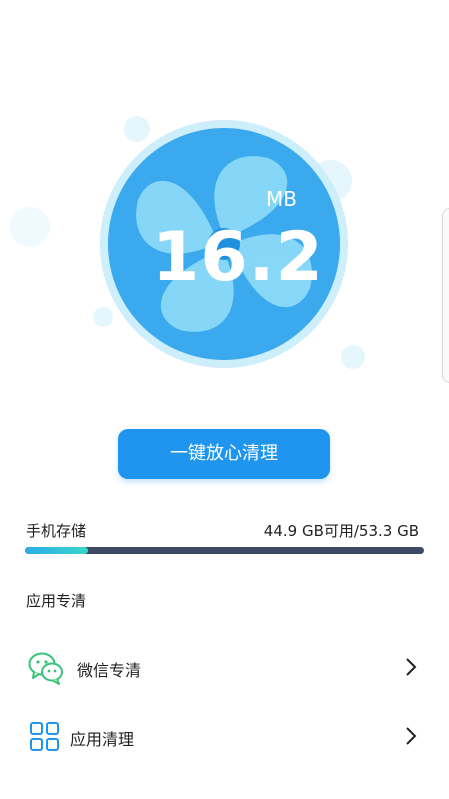  Describe the element at coordinates (224, 550) in the screenshot. I see `storage-progress-bar` at that location.